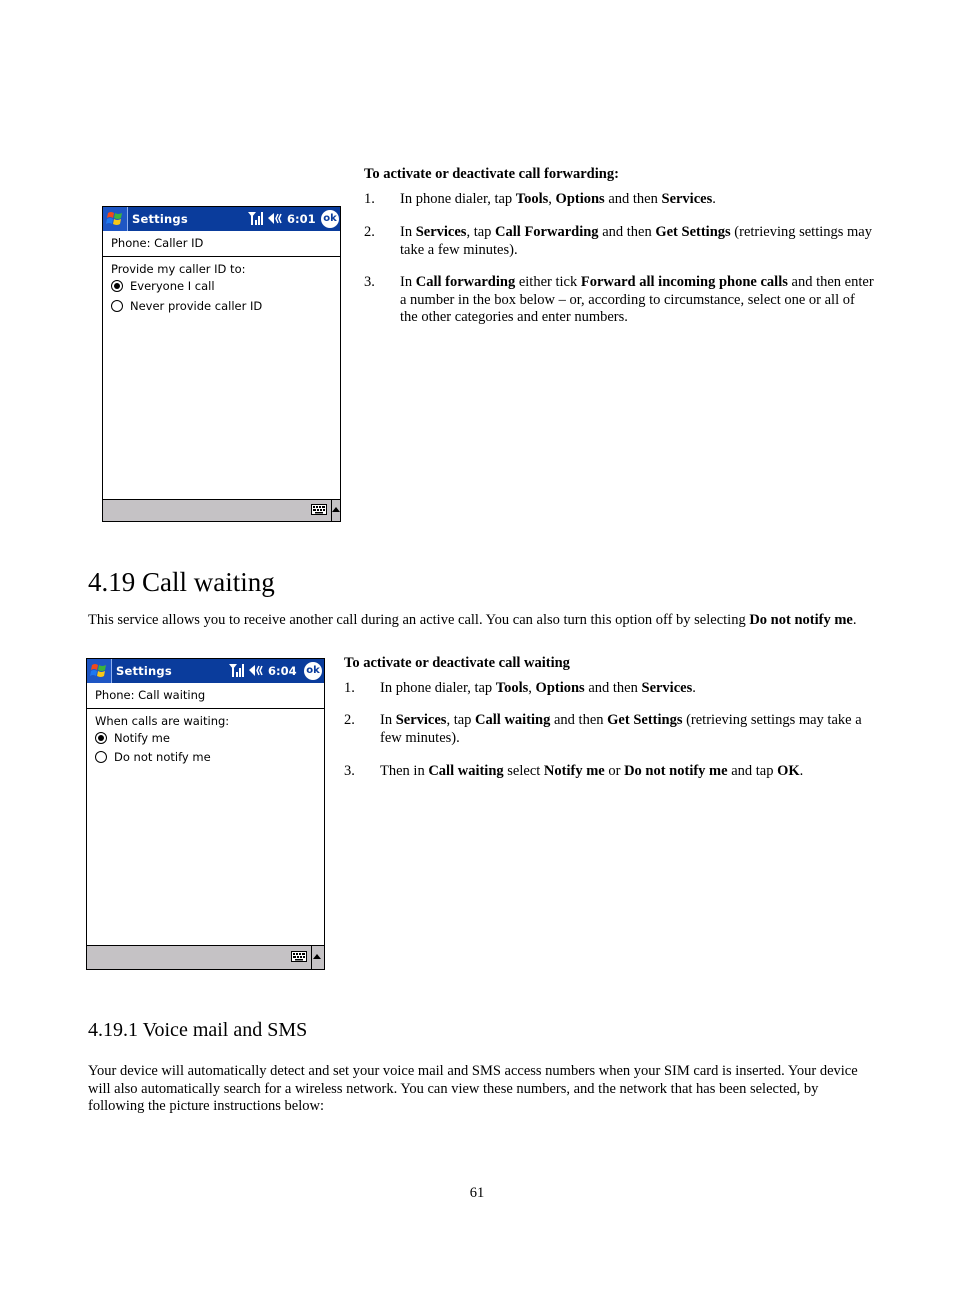 The width and height of the screenshot is (954, 1316). I want to click on clock: 6:01, so click(301, 219).